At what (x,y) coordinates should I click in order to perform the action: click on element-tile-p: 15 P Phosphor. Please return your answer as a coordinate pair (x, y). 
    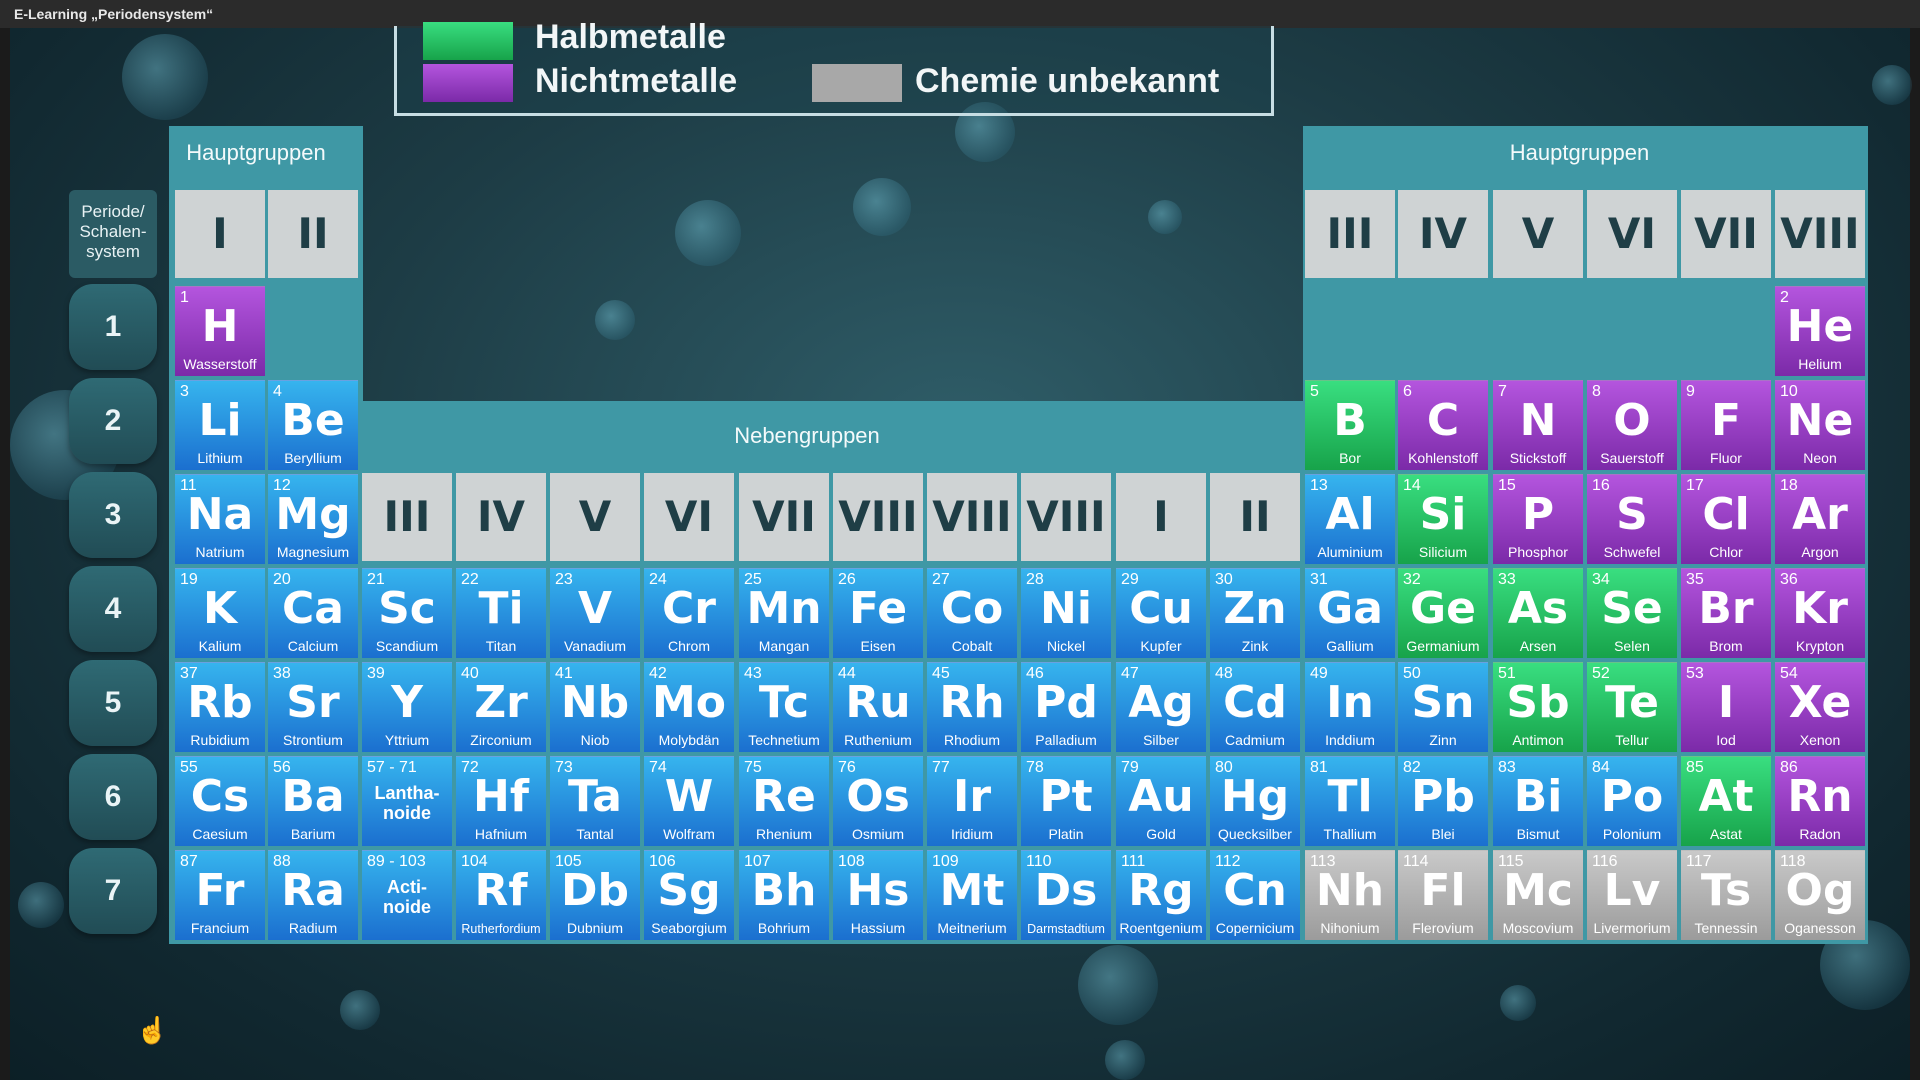
    Looking at the image, I should click on (1538, 519).